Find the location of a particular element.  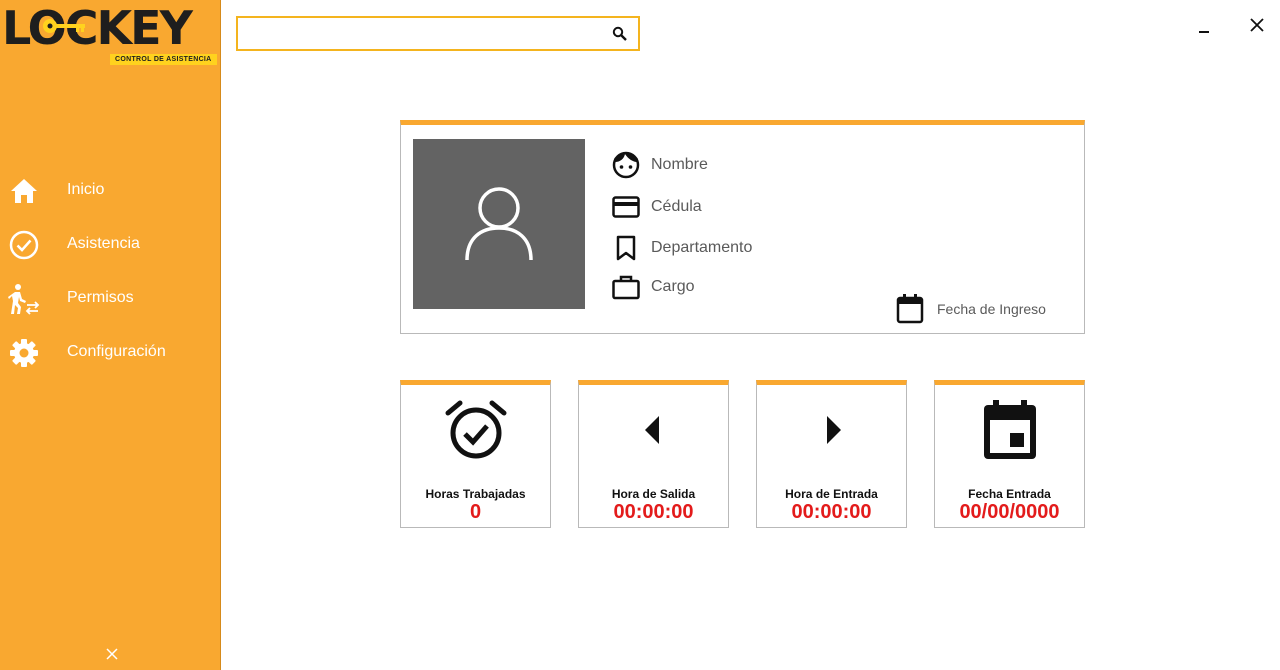

sidebar-item-inicio: Inicio is located at coordinates (110, 190).